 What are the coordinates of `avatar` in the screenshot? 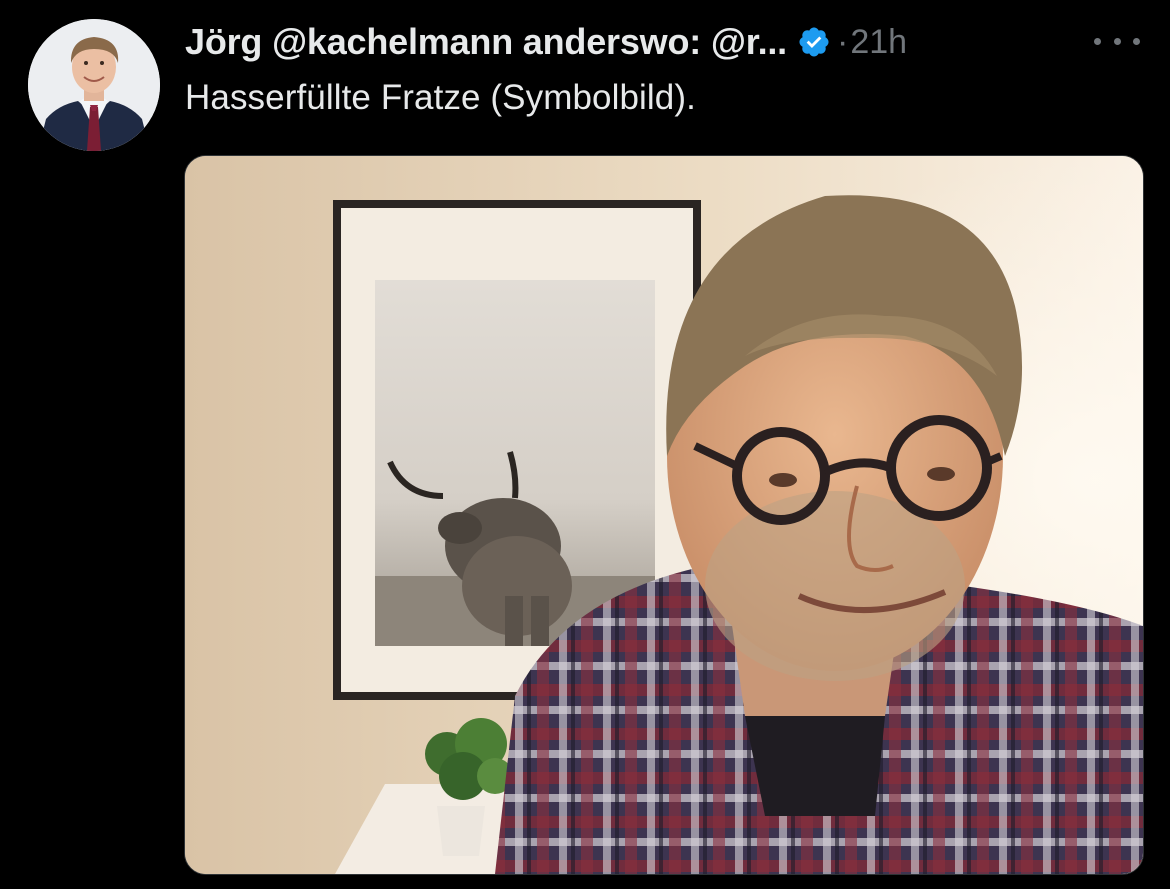 It's located at (94, 85).